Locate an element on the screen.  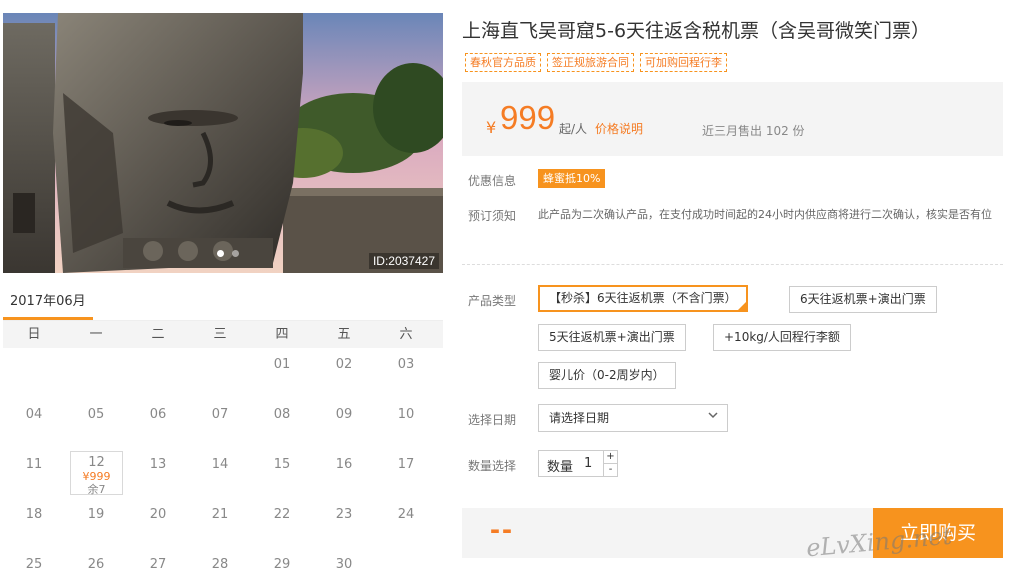
calendar-day-number: 25 is located at coordinates (34, 564).